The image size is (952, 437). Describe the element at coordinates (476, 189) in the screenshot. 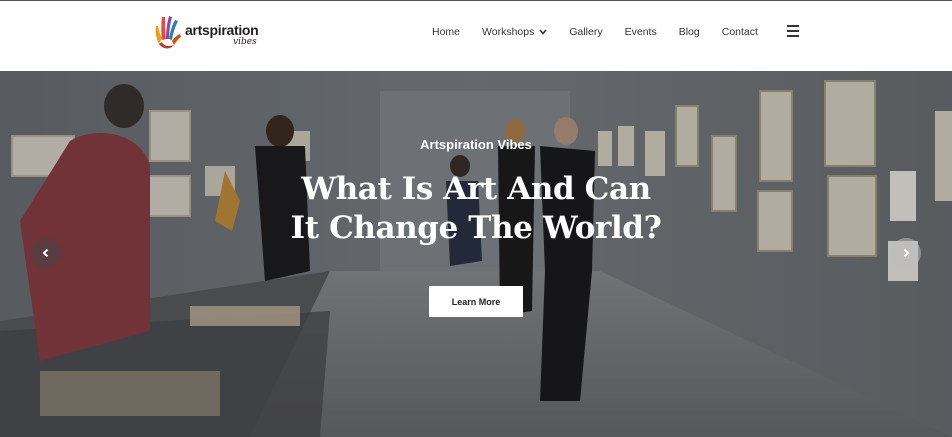

I see `hero-title-line-1: What Is Art And Can` at that location.